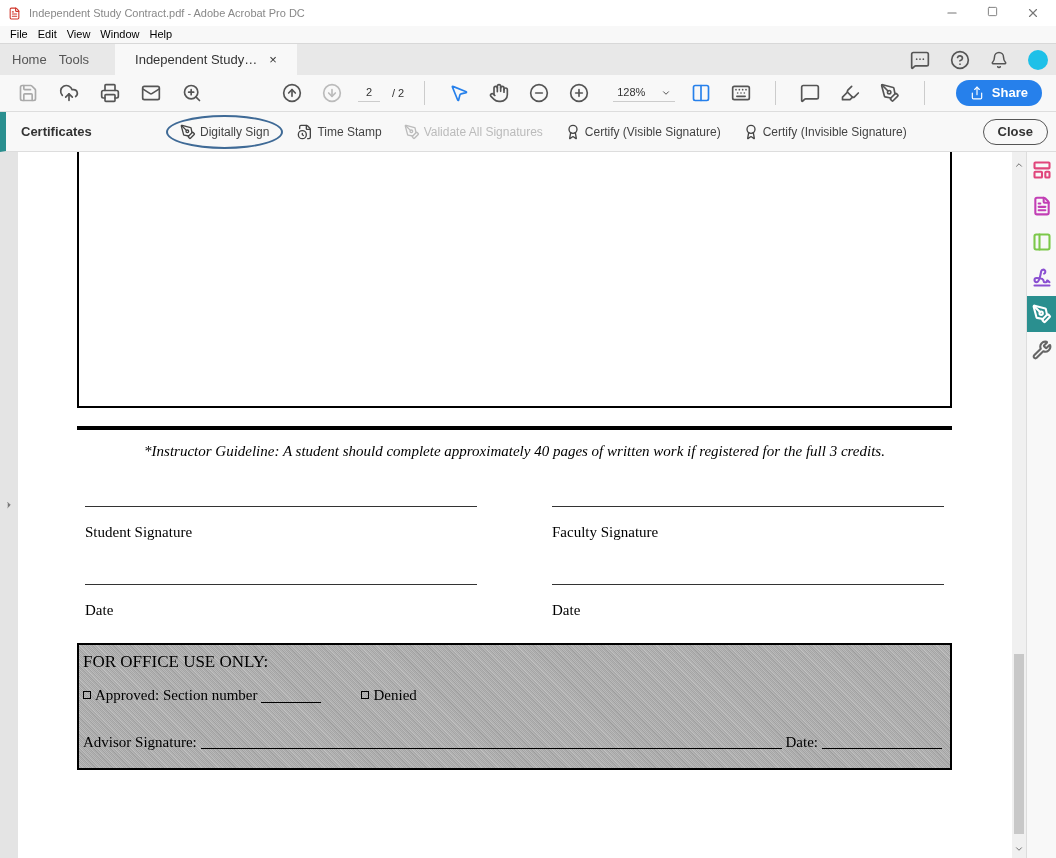 The height and width of the screenshot is (858, 1056). I want to click on clock-file-icon, so click(305, 131).